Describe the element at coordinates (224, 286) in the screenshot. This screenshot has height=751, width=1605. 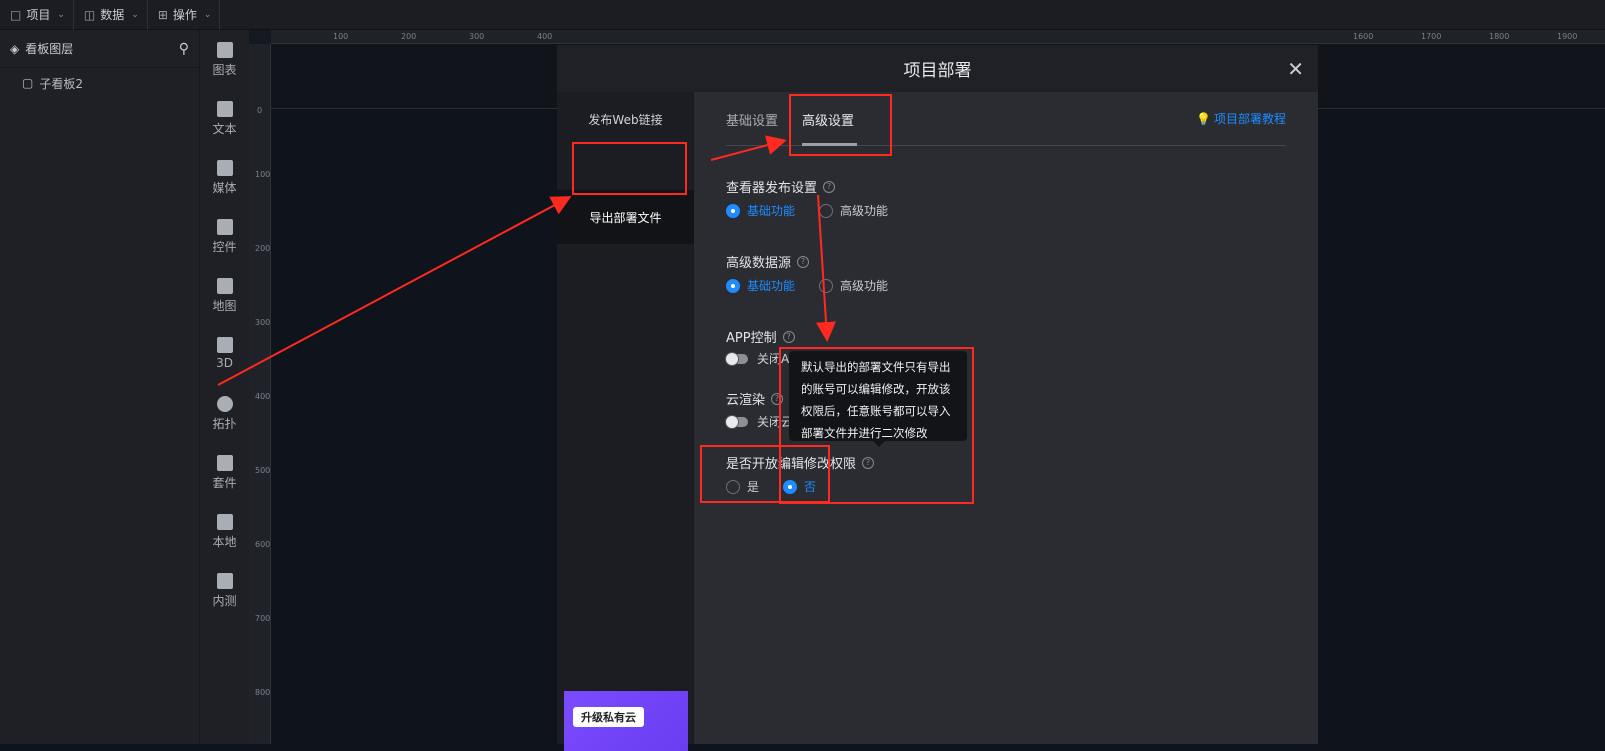
I see `map-icon` at that location.